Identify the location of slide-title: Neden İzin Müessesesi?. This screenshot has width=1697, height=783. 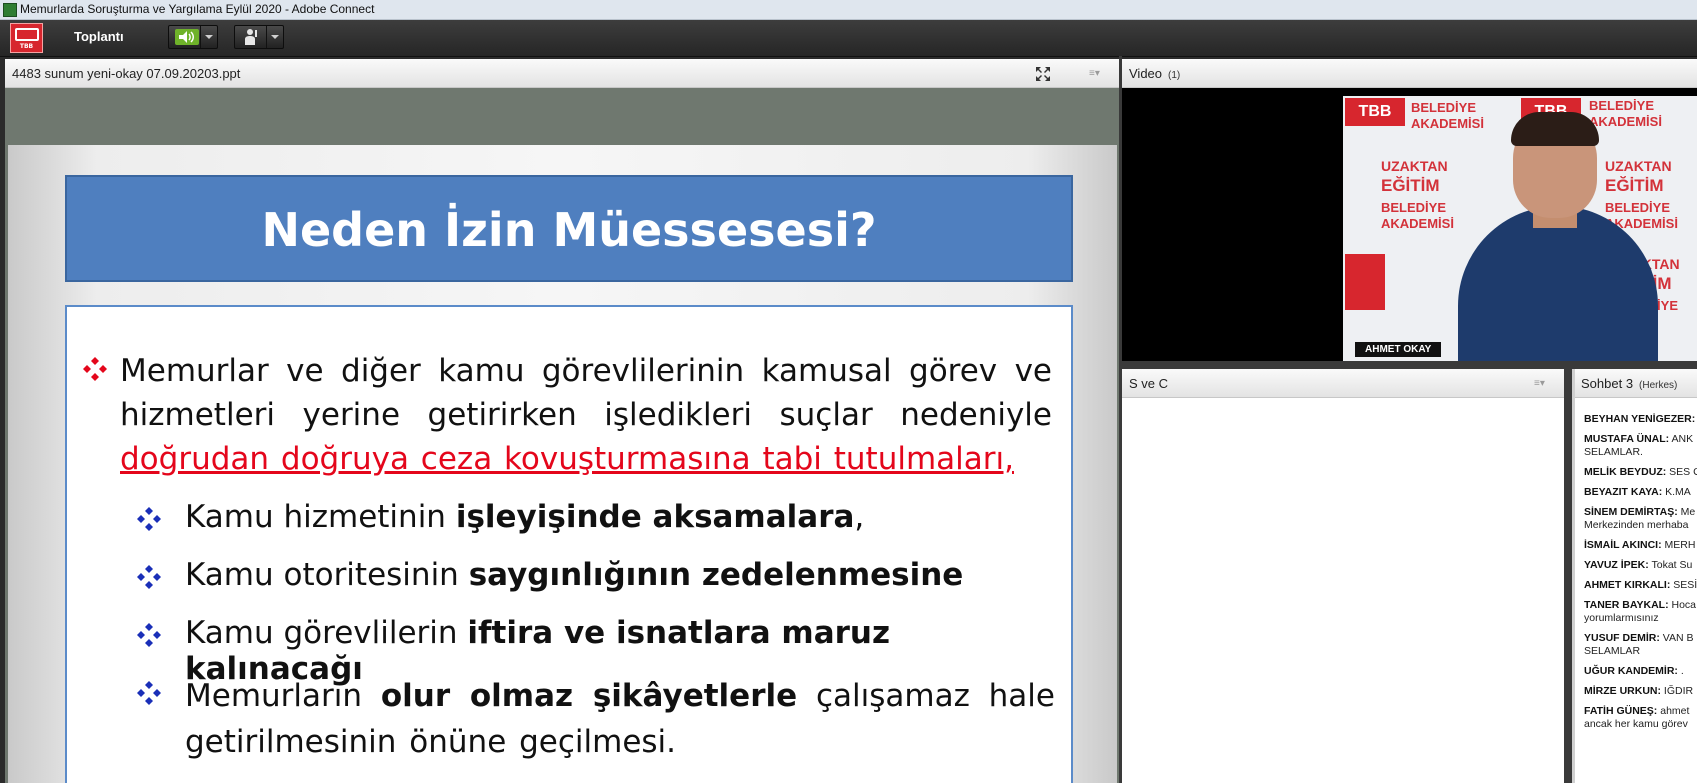
(569, 230).